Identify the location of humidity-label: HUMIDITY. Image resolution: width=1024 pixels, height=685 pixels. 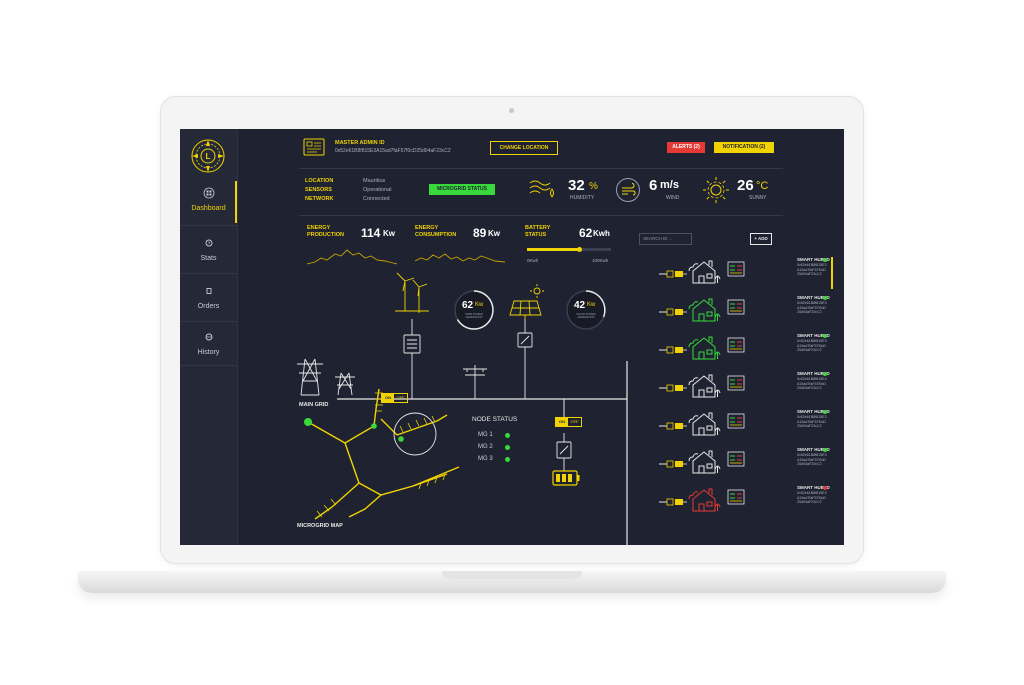
(582, 198).